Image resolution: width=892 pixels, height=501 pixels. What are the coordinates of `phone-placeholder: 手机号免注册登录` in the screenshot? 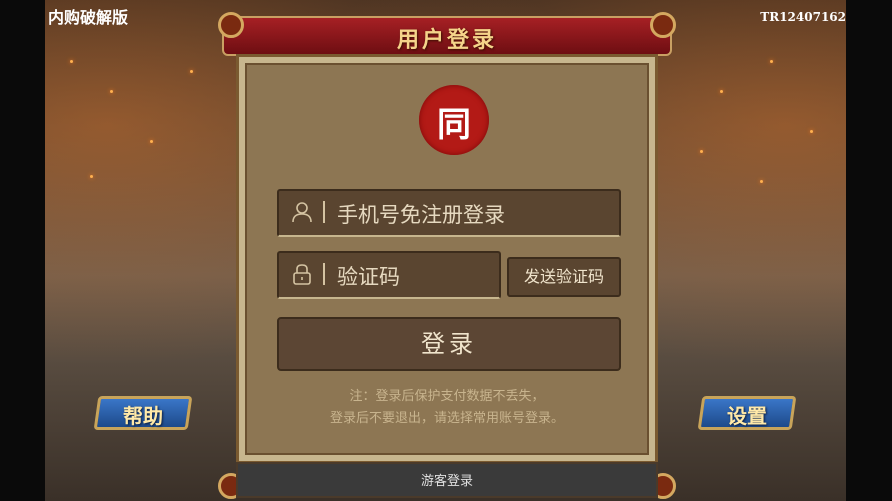 It's located at (421, 215).